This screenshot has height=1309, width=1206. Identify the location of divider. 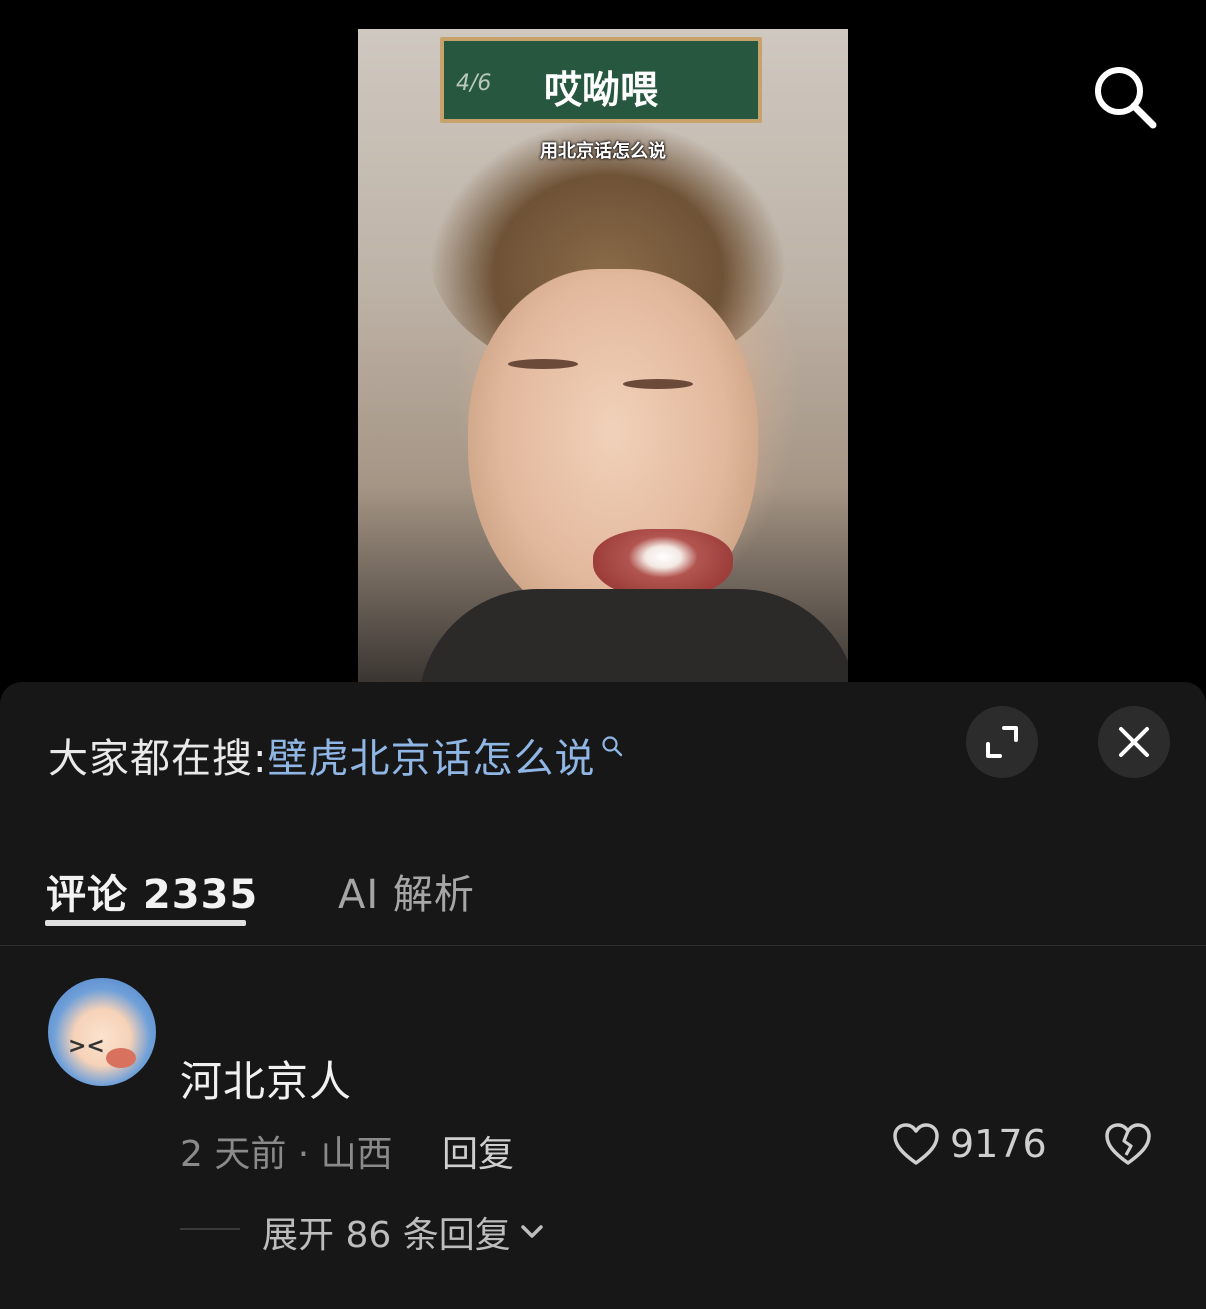
(603, 945).